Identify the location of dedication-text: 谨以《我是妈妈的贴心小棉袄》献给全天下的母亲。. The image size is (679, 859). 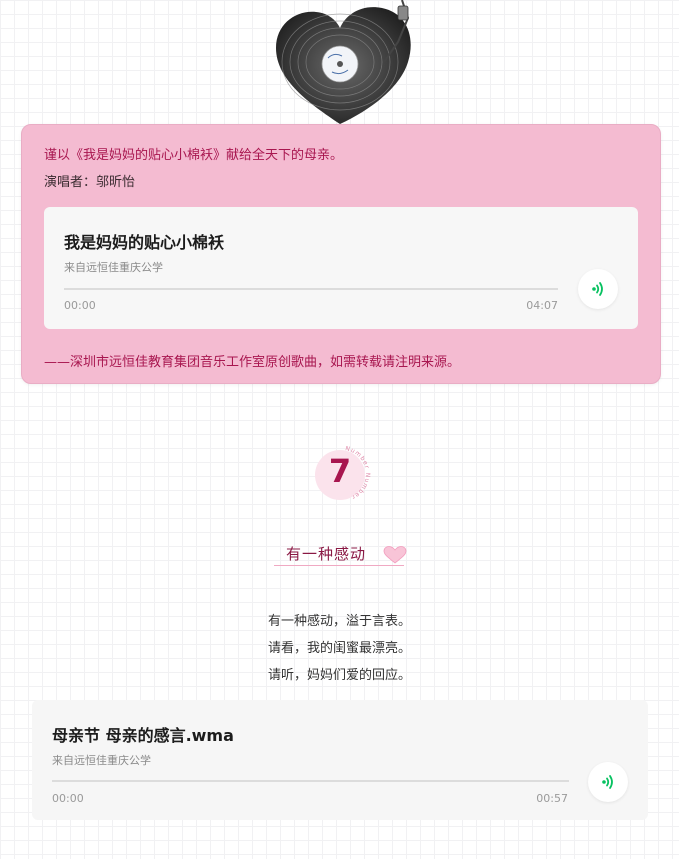
(194, 155).